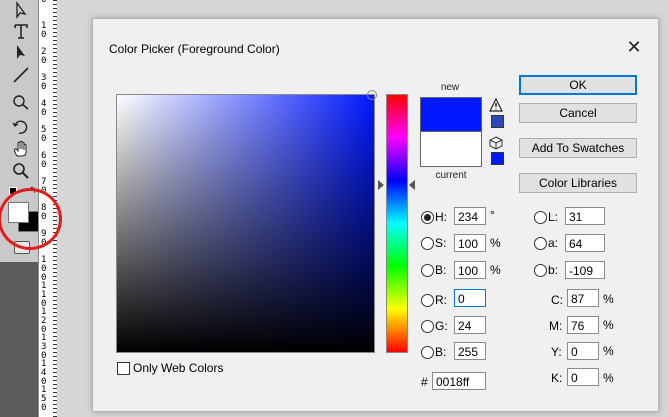  I want to click on ruler-label: 5 0, so click(44, 134).